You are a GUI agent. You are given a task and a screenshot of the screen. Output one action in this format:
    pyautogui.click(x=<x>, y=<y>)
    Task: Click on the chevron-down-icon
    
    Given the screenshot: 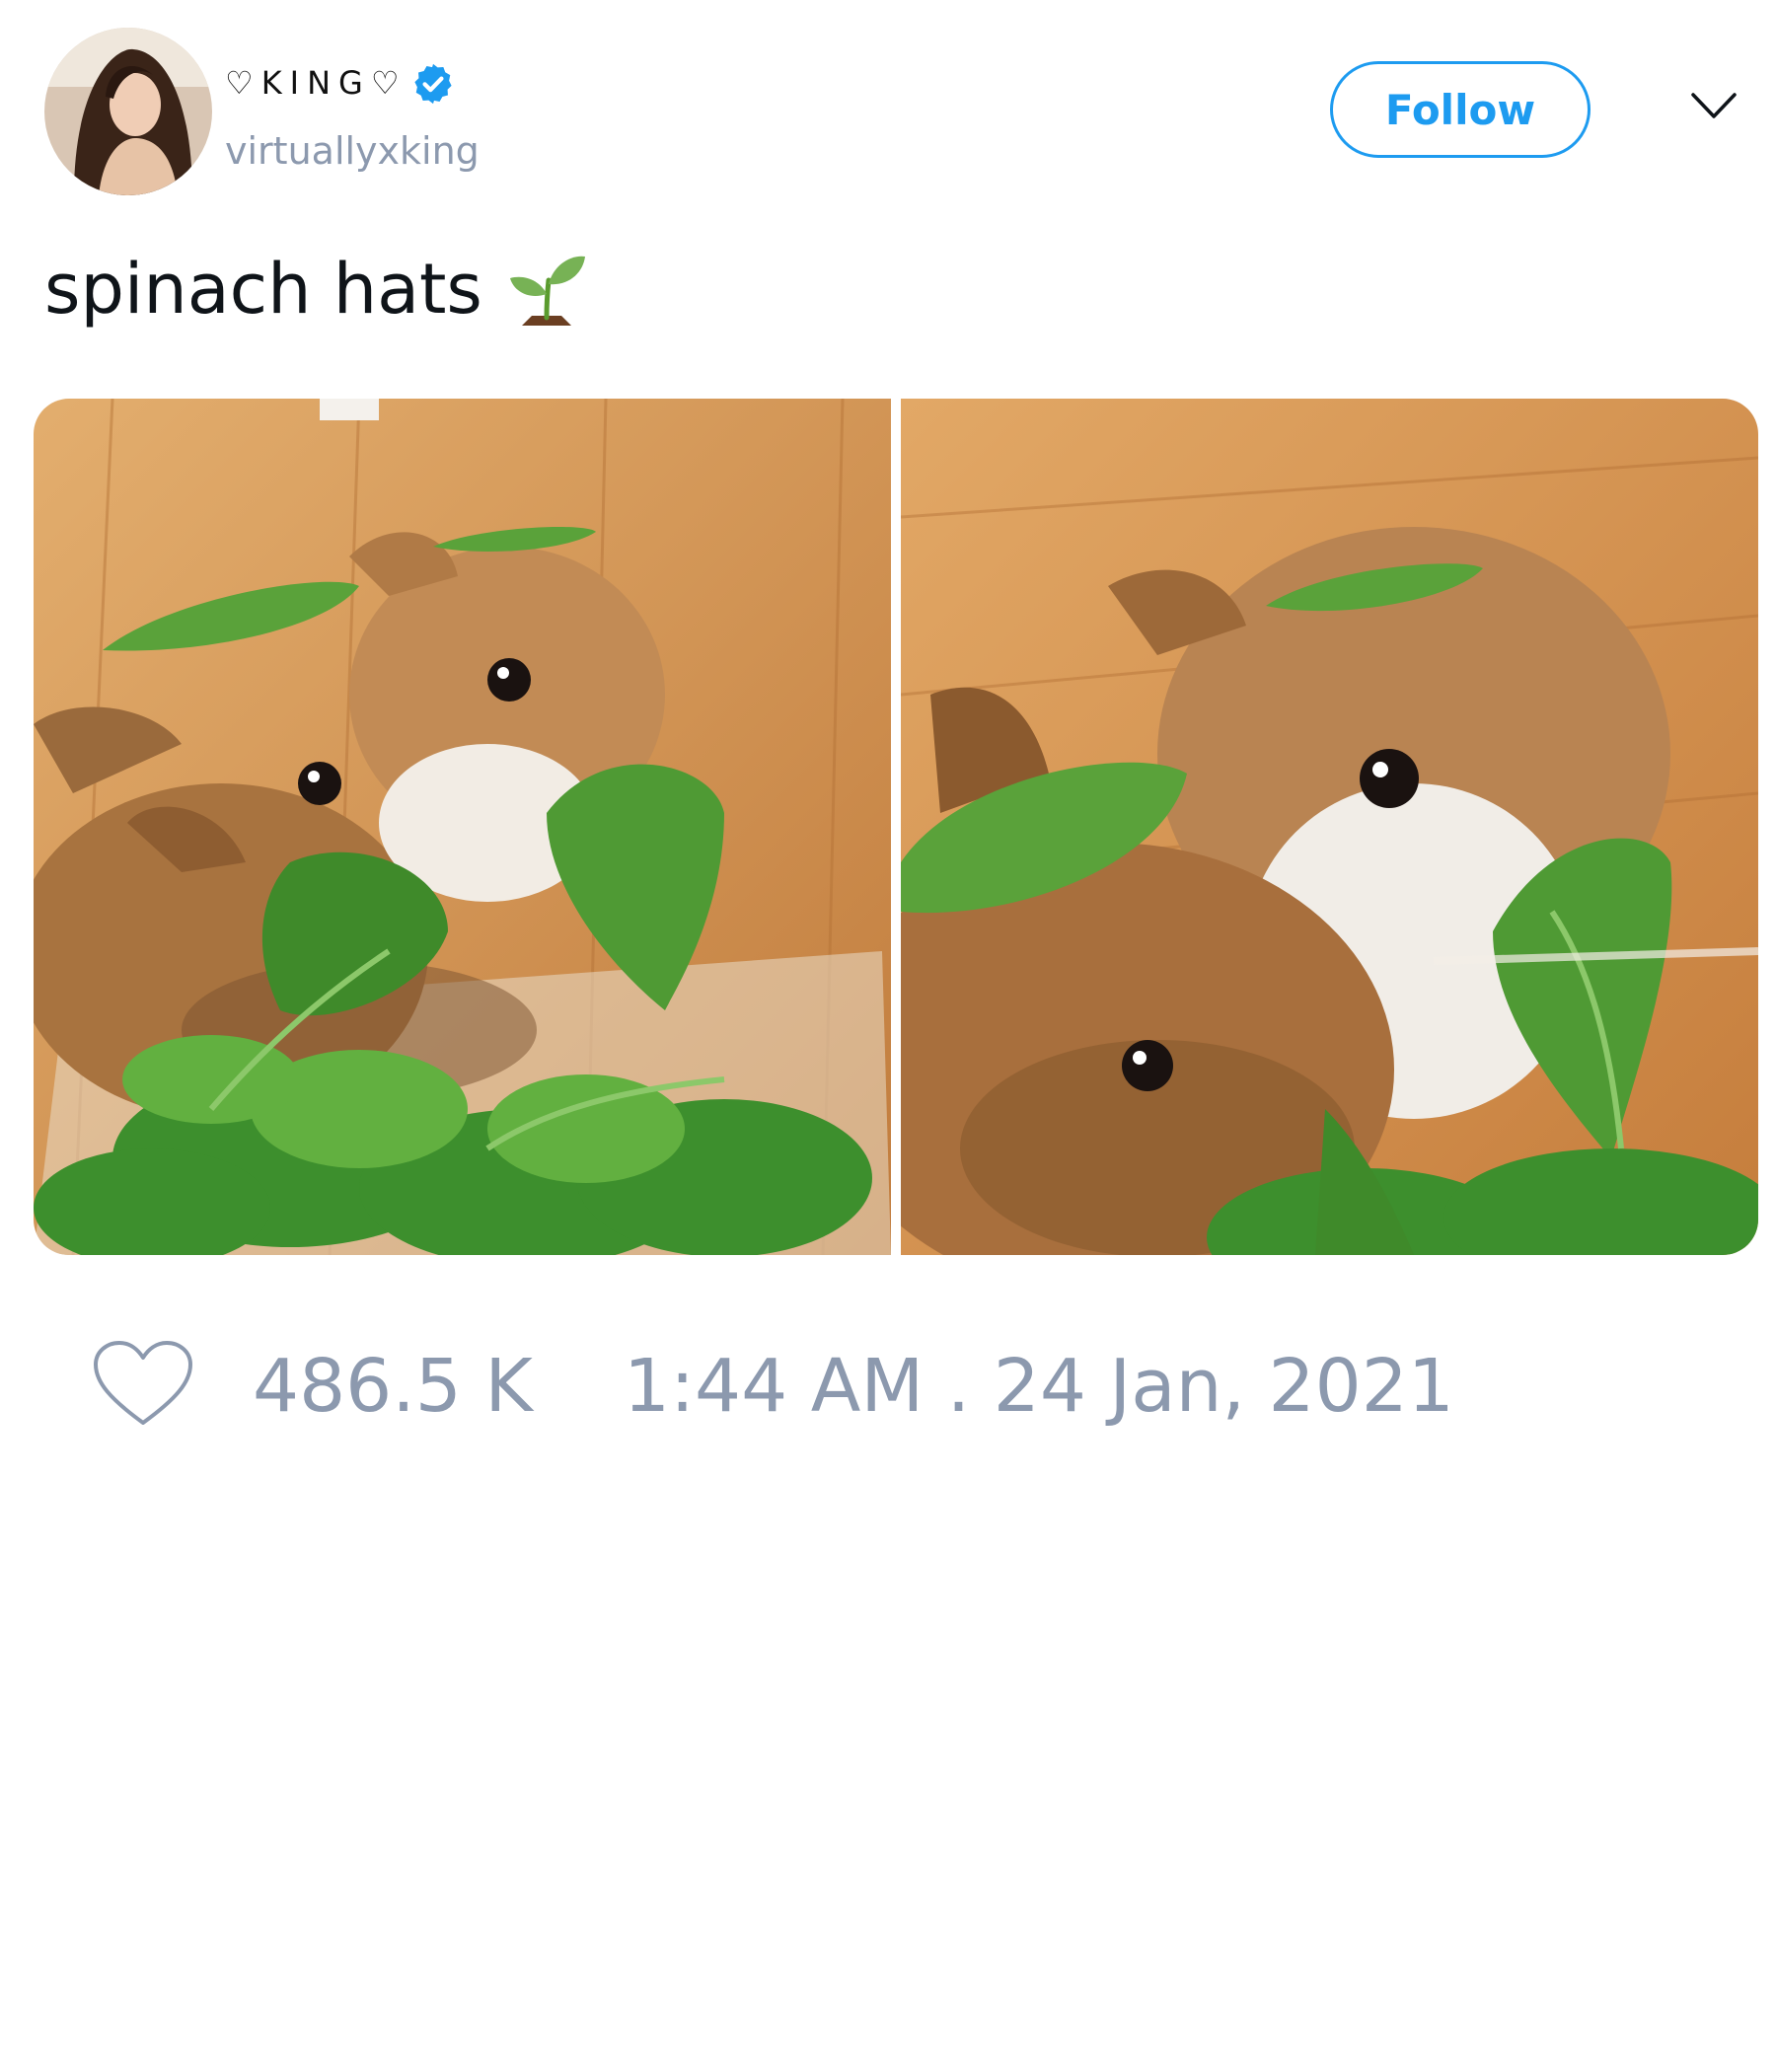 What is the action you would take?
    pyautogui.click(x=1714, y=106)
    